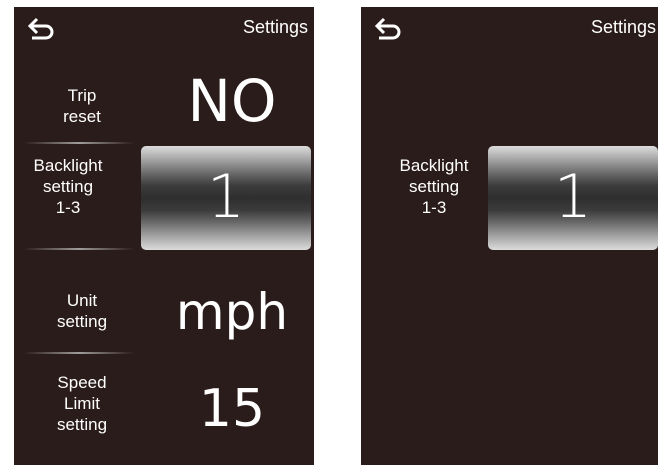 This screenshot has height=466, width=658. What do you see at coordinates (232, 409) in the screenshot?
I see `speed-limit-value: 15` at bounding box center [232, 409].